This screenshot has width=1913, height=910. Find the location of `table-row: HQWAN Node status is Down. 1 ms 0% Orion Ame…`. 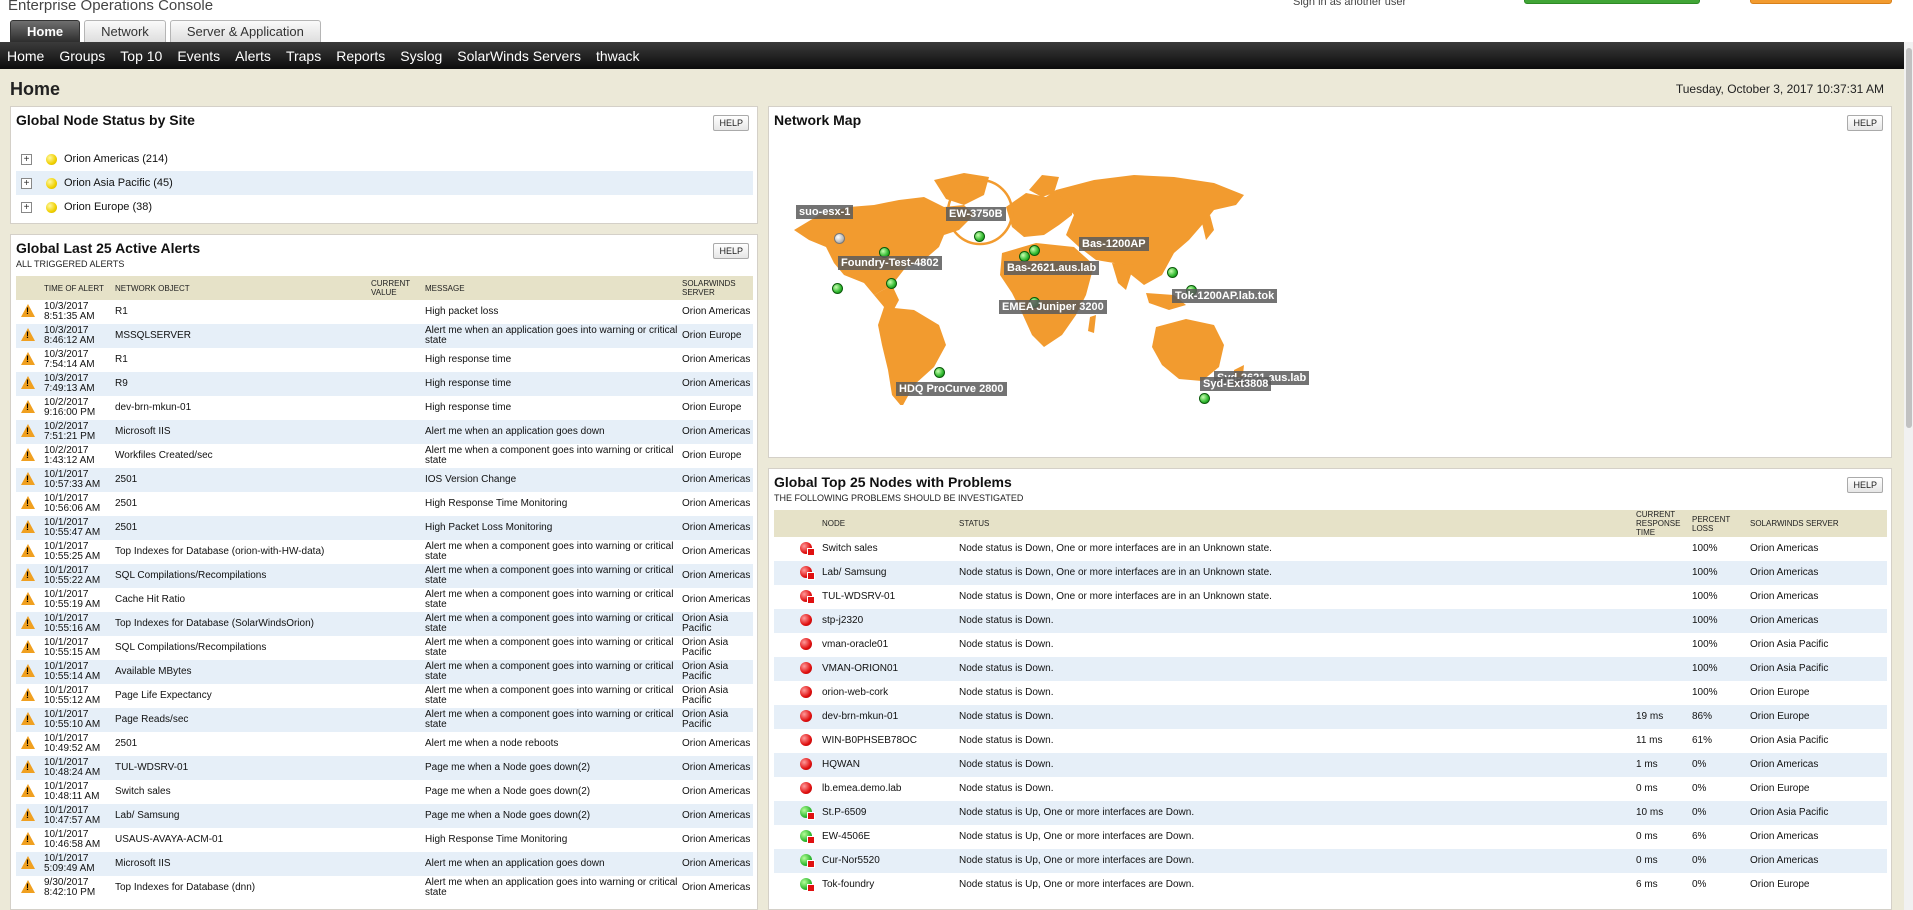

table-row: HQWAN Node status is Down. 1 ms 0% Orion Ame… is located at coordinates (1330, 765).